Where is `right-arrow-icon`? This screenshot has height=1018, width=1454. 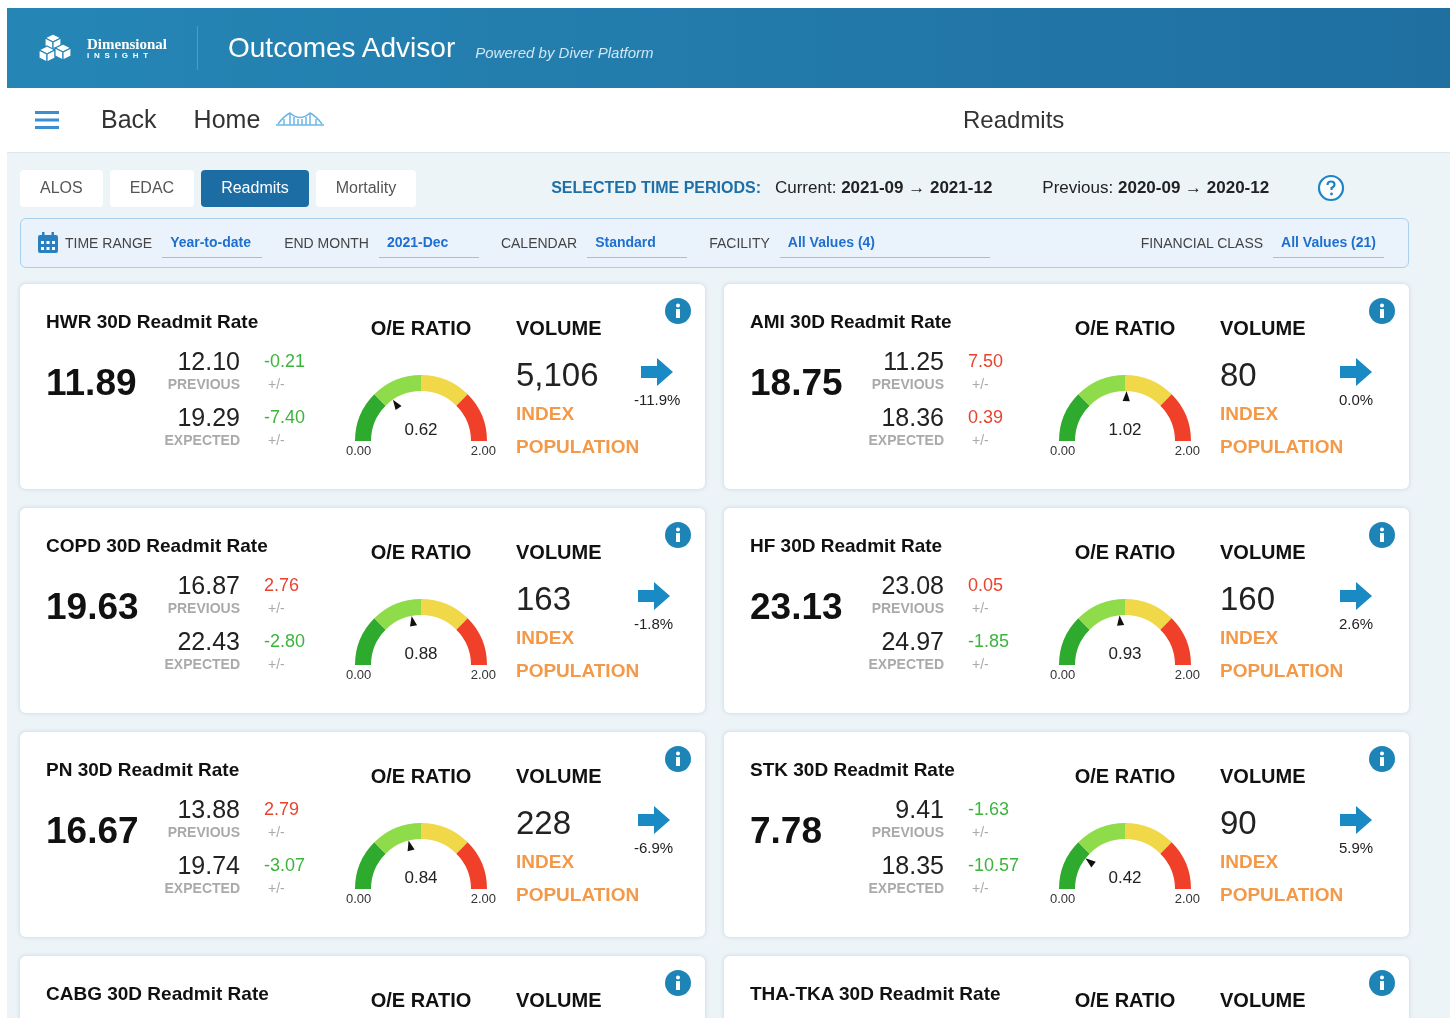
right-arrow-icon is located at coordinates (1356, 372).